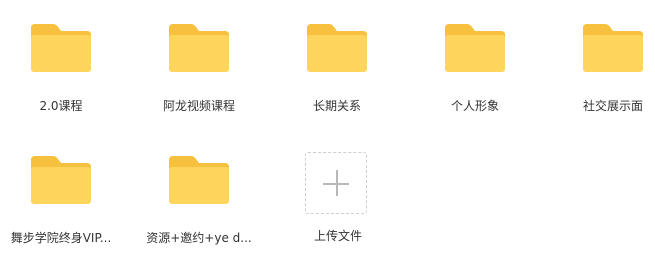 This screenshot has height=254, width=655. Describe the element at coordinates (336, 106) in the screenshot. I see `folder-name: 长期关系` at that location.